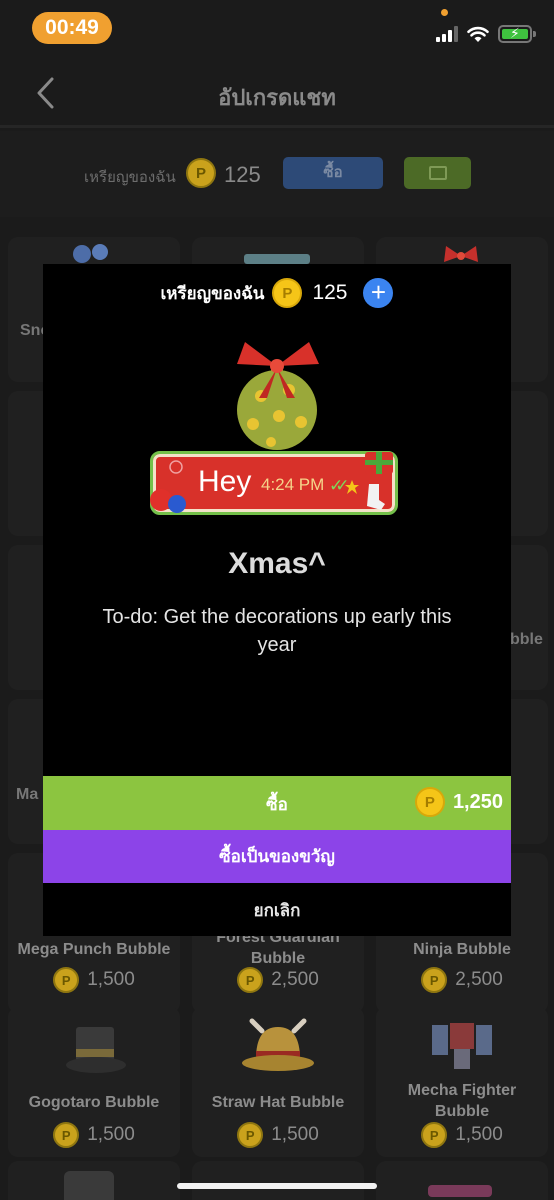  Describe the element at coordinates (278, 1102) in the screenshot. I see `bubble-name: Straw Hat Bubble` at that location.